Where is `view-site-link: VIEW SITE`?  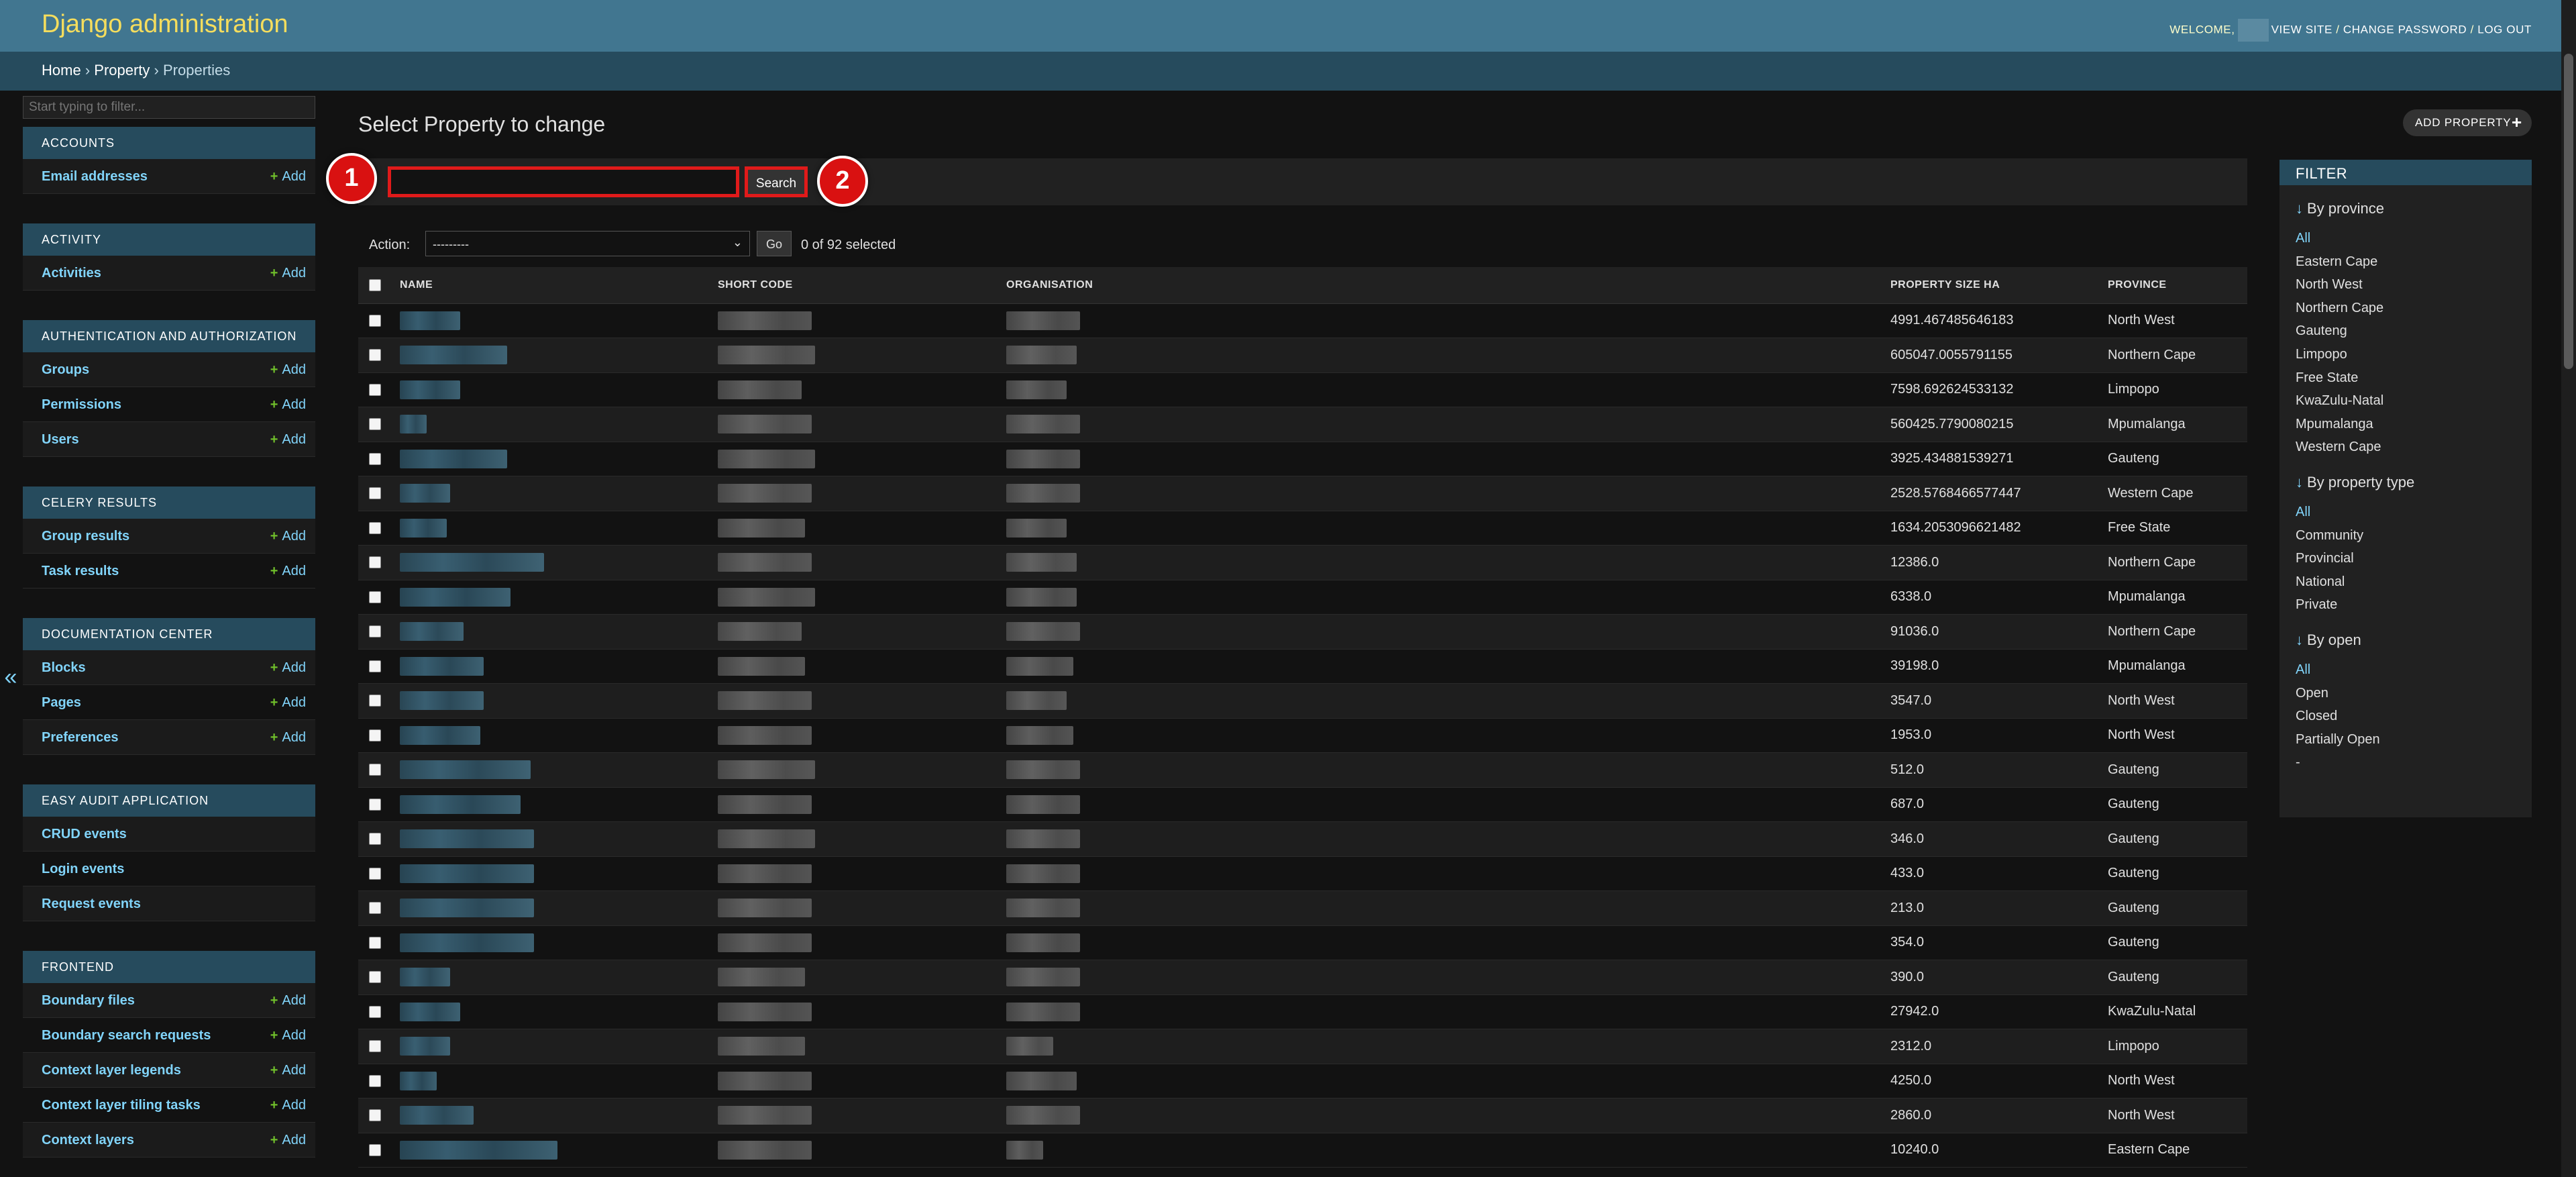 view-site-link: VIEW SITE is located at coordinates (2301, 29).